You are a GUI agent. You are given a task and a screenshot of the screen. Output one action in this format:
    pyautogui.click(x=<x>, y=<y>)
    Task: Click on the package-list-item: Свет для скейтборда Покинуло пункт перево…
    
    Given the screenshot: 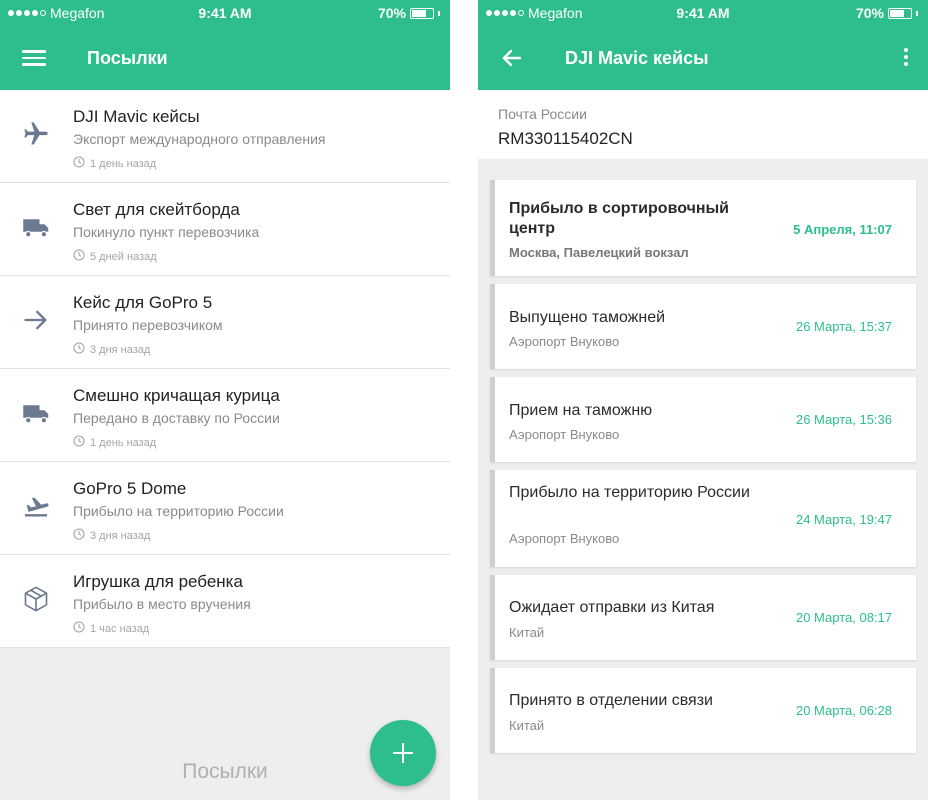 What is the action you would take?
    pyautogui.click(x=225, y=229)
    